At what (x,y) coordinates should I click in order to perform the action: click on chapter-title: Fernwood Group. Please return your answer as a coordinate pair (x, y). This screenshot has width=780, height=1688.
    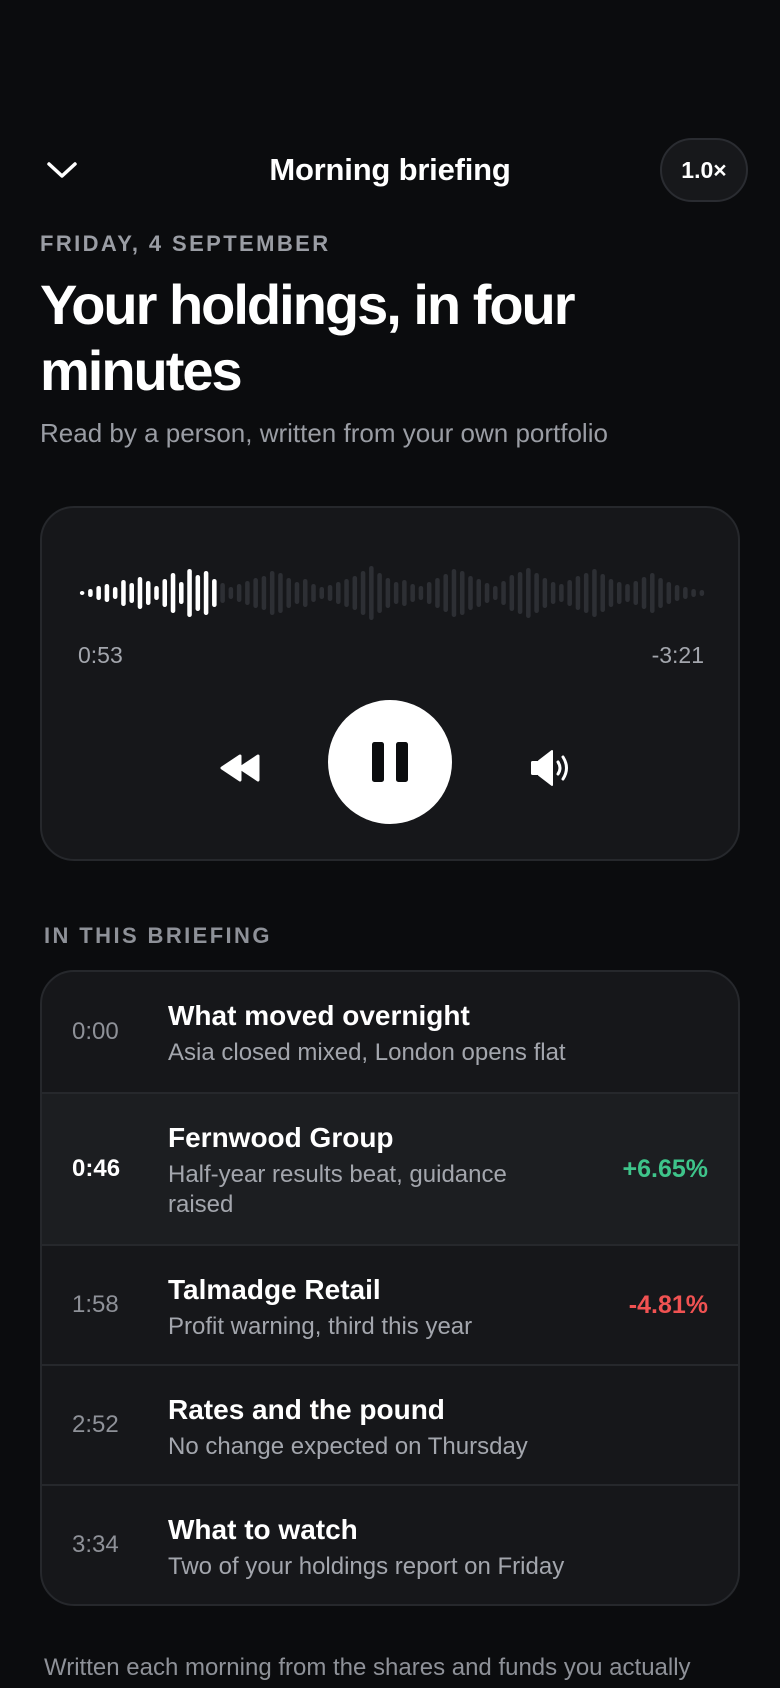
    Looking at the image, I should click on (281, 1137).